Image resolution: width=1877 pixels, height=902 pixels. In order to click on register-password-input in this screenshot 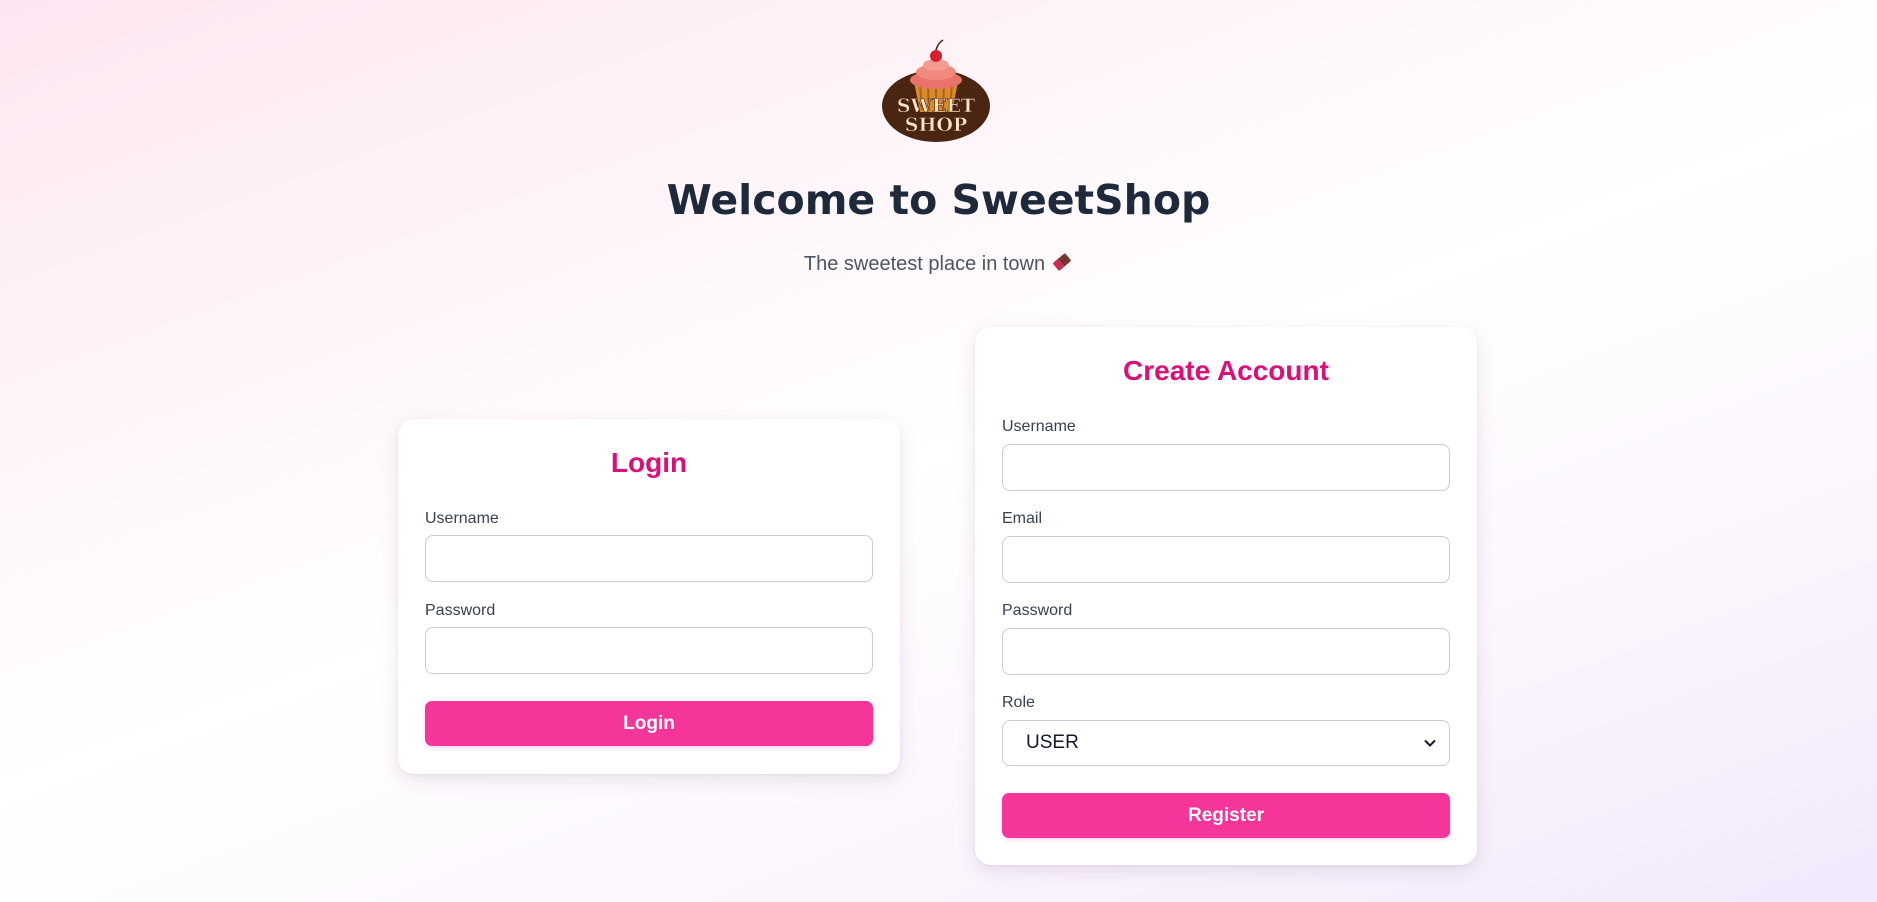, I will do `click(1226, 651)`.